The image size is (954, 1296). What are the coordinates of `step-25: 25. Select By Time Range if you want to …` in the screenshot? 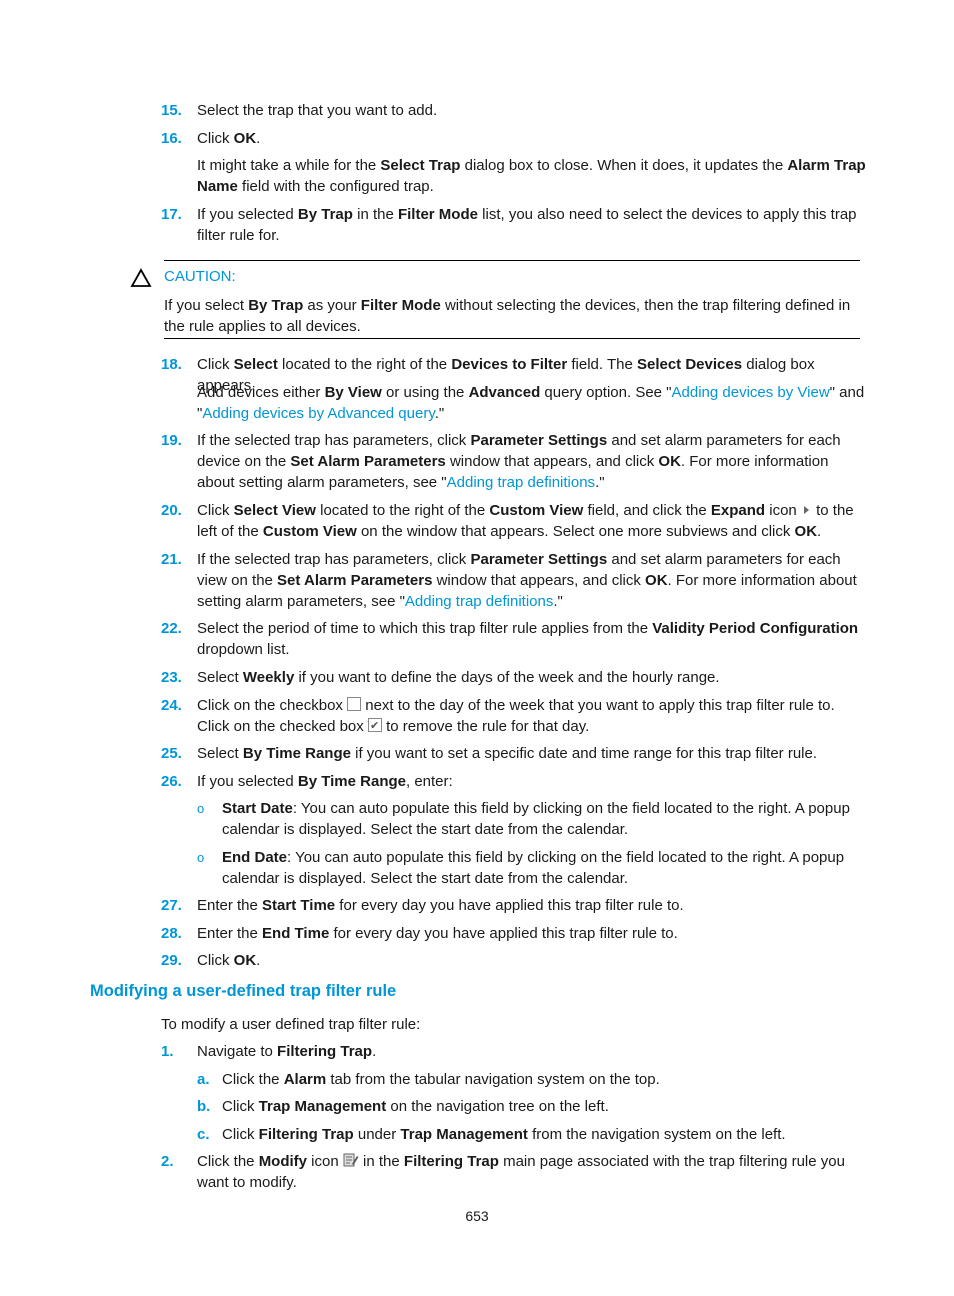 It's located at (513, 753).